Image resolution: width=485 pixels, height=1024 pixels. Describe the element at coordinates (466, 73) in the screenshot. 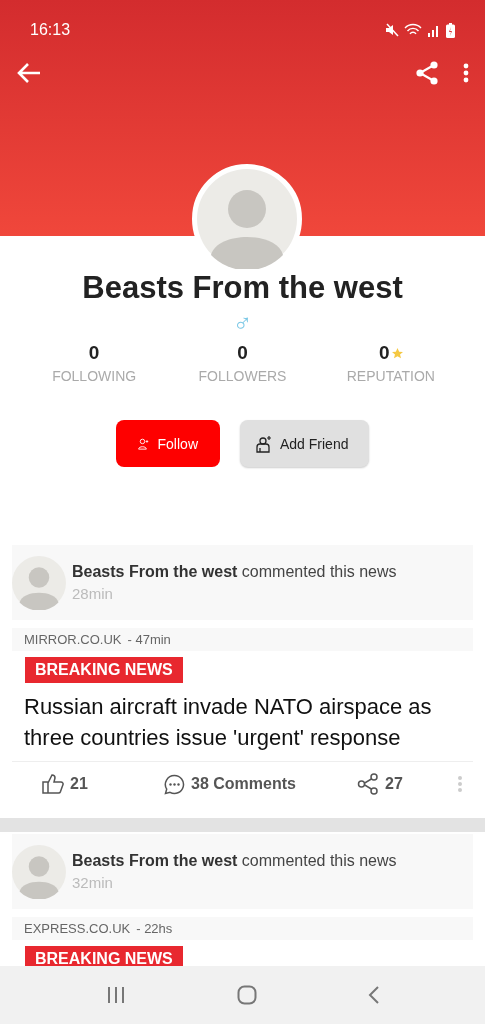

I see `more-options-icon` at that location.